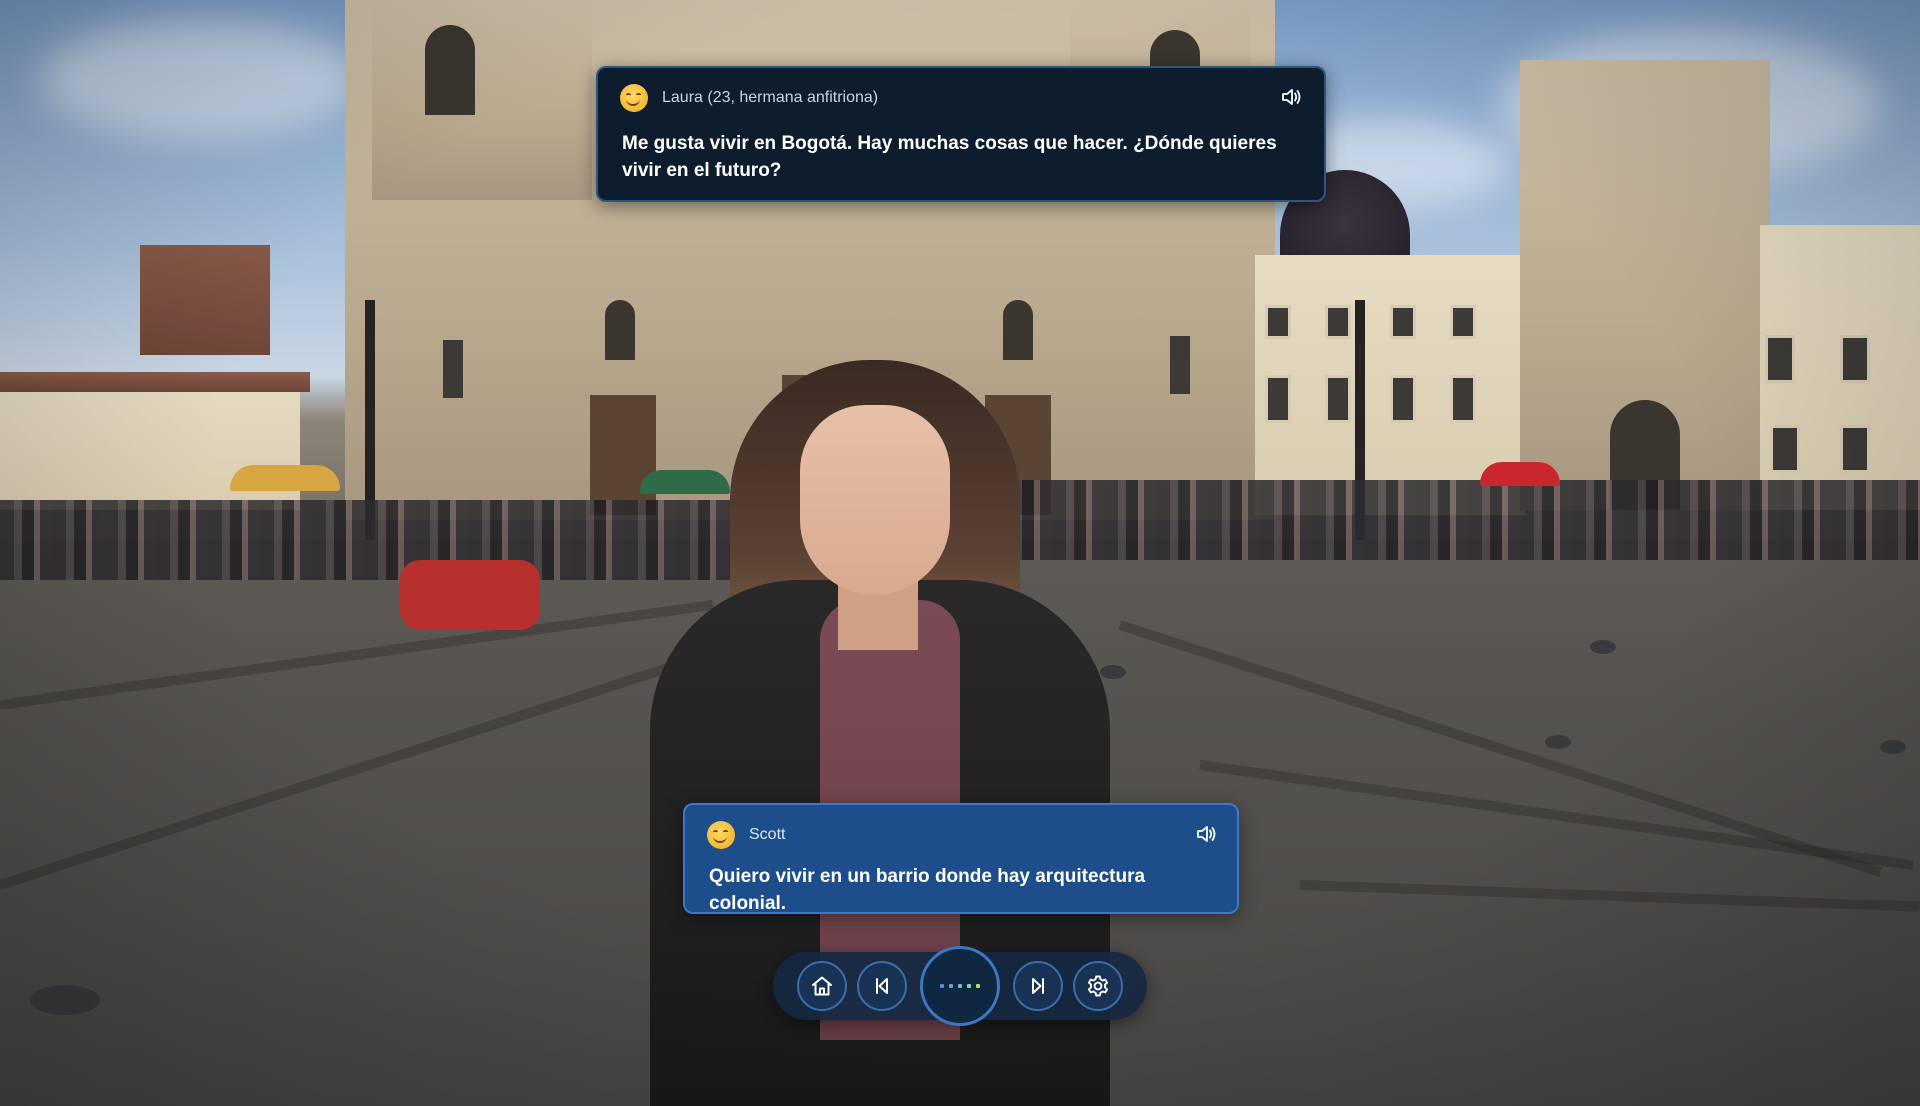  I want to click on record-button, so click(960, 986).